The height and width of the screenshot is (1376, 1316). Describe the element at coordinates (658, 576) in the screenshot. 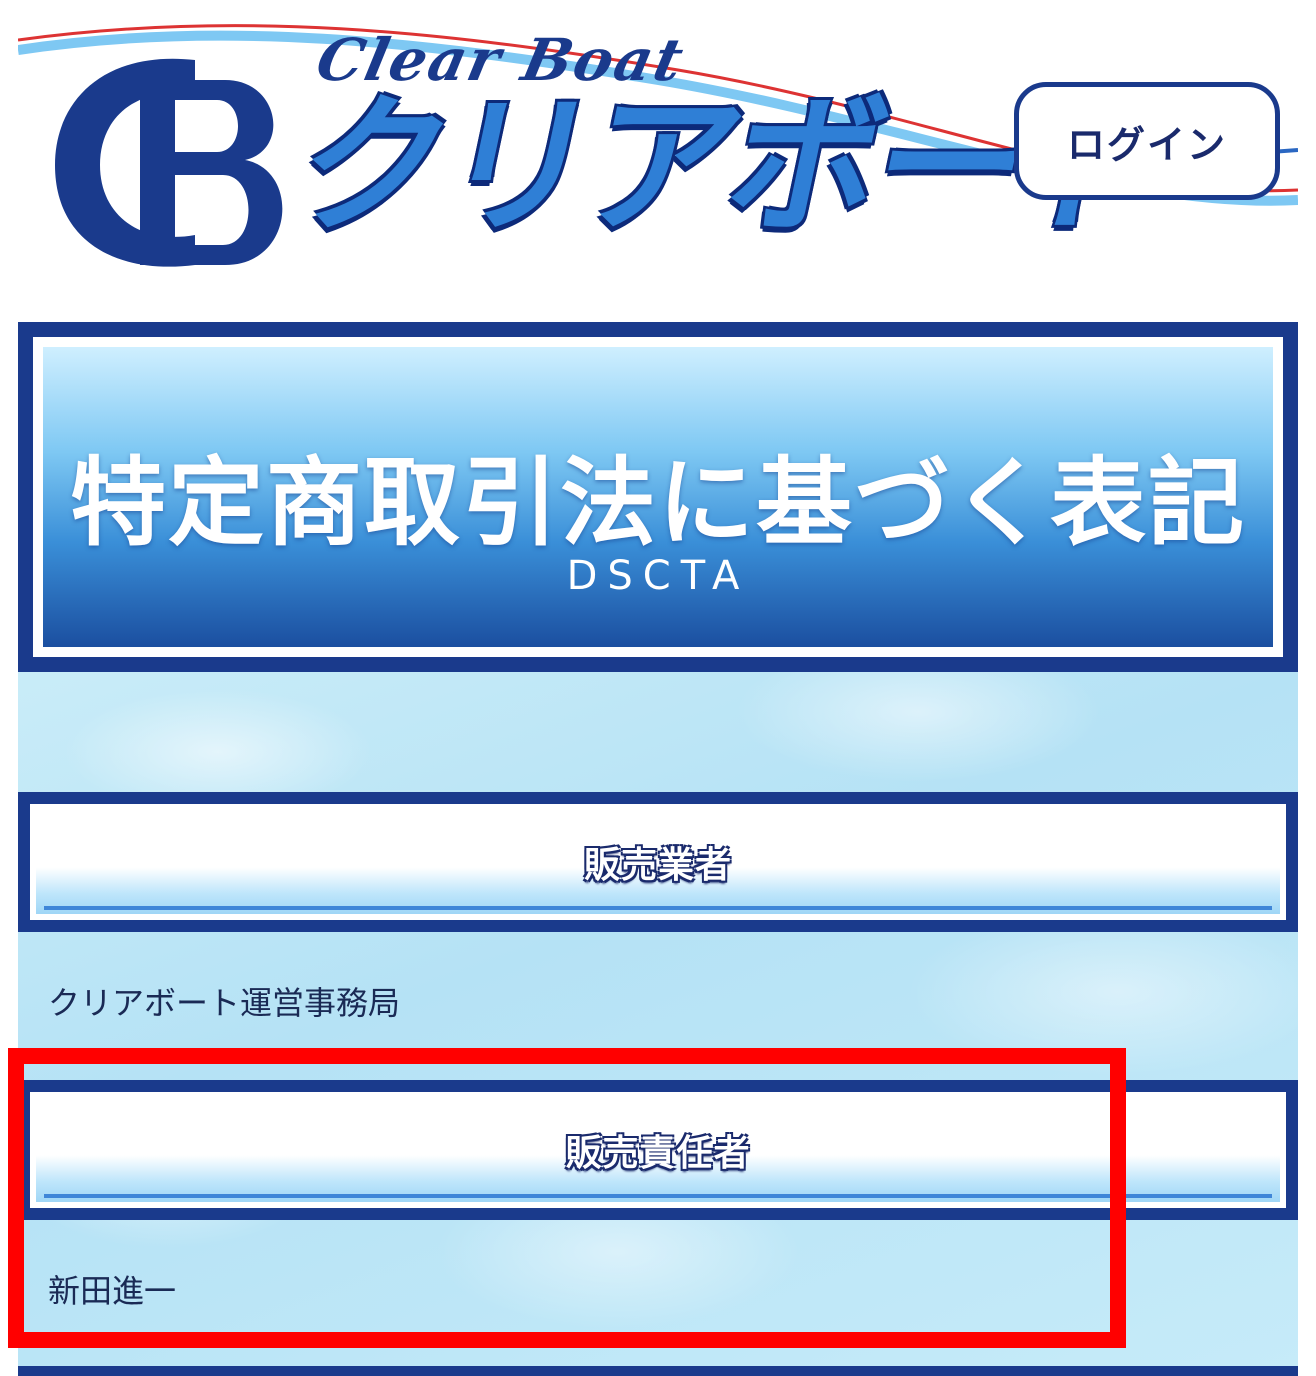

I see `page-subtitle: DSCTA` at that location.